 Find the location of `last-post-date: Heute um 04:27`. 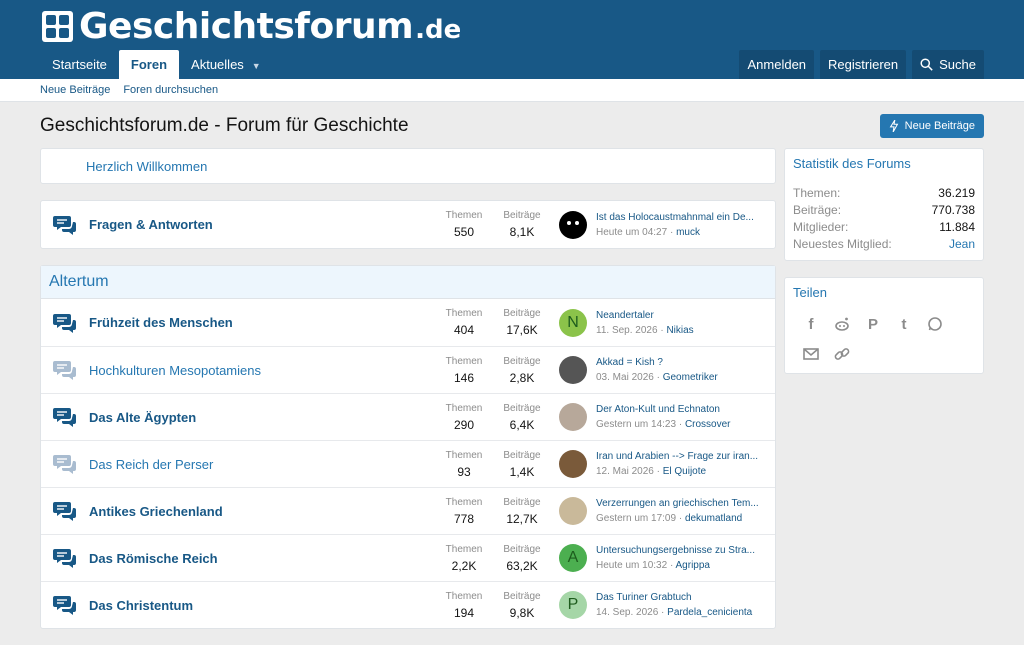

last-post-date: Heute um 04:27 is located at coordinates (631, 232).